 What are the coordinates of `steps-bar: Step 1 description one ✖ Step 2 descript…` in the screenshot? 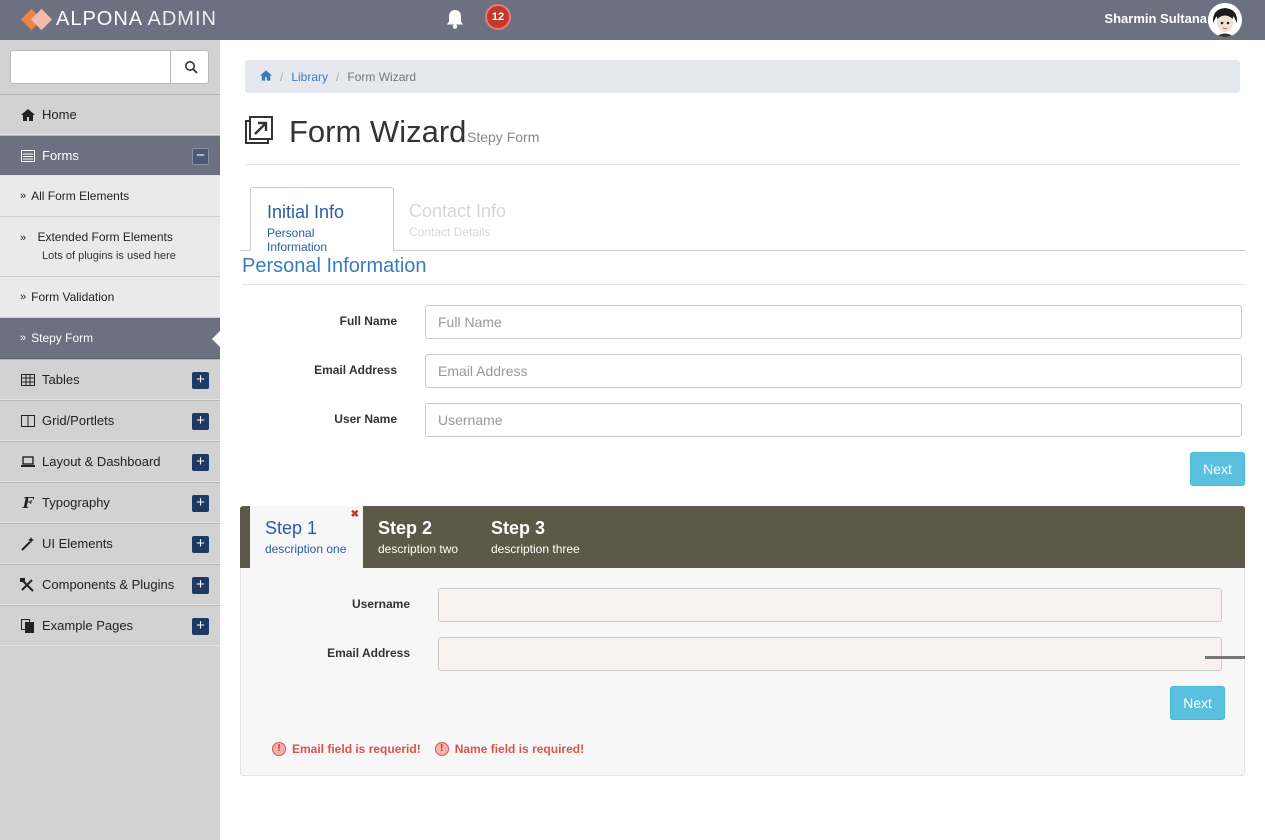 It's located at (742, 537).